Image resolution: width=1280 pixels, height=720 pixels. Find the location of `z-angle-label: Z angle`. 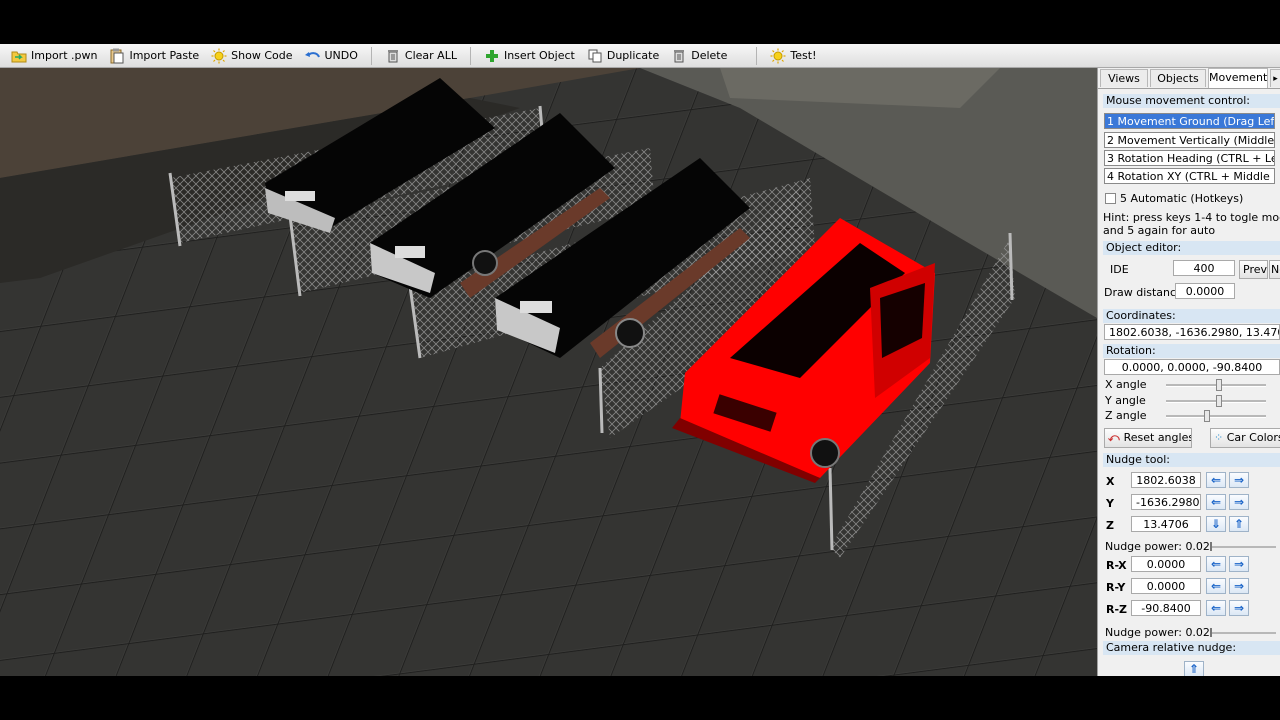

z-angle-label: Z angle is located at coordinates (1126, 415).